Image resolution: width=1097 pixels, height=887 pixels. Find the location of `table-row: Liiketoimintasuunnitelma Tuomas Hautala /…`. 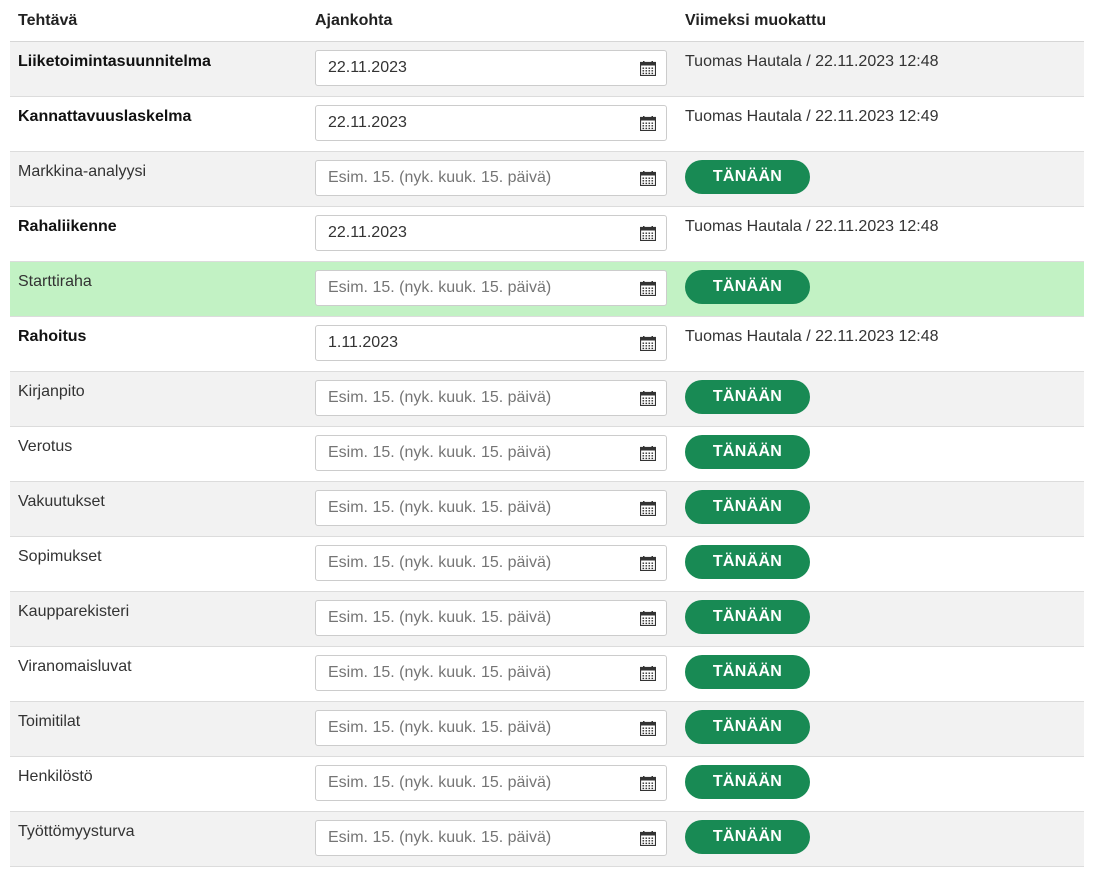

table-row: Liiketoimintasuunnitelma Tuomas Hautala /… is located at coordinates (547, 69).